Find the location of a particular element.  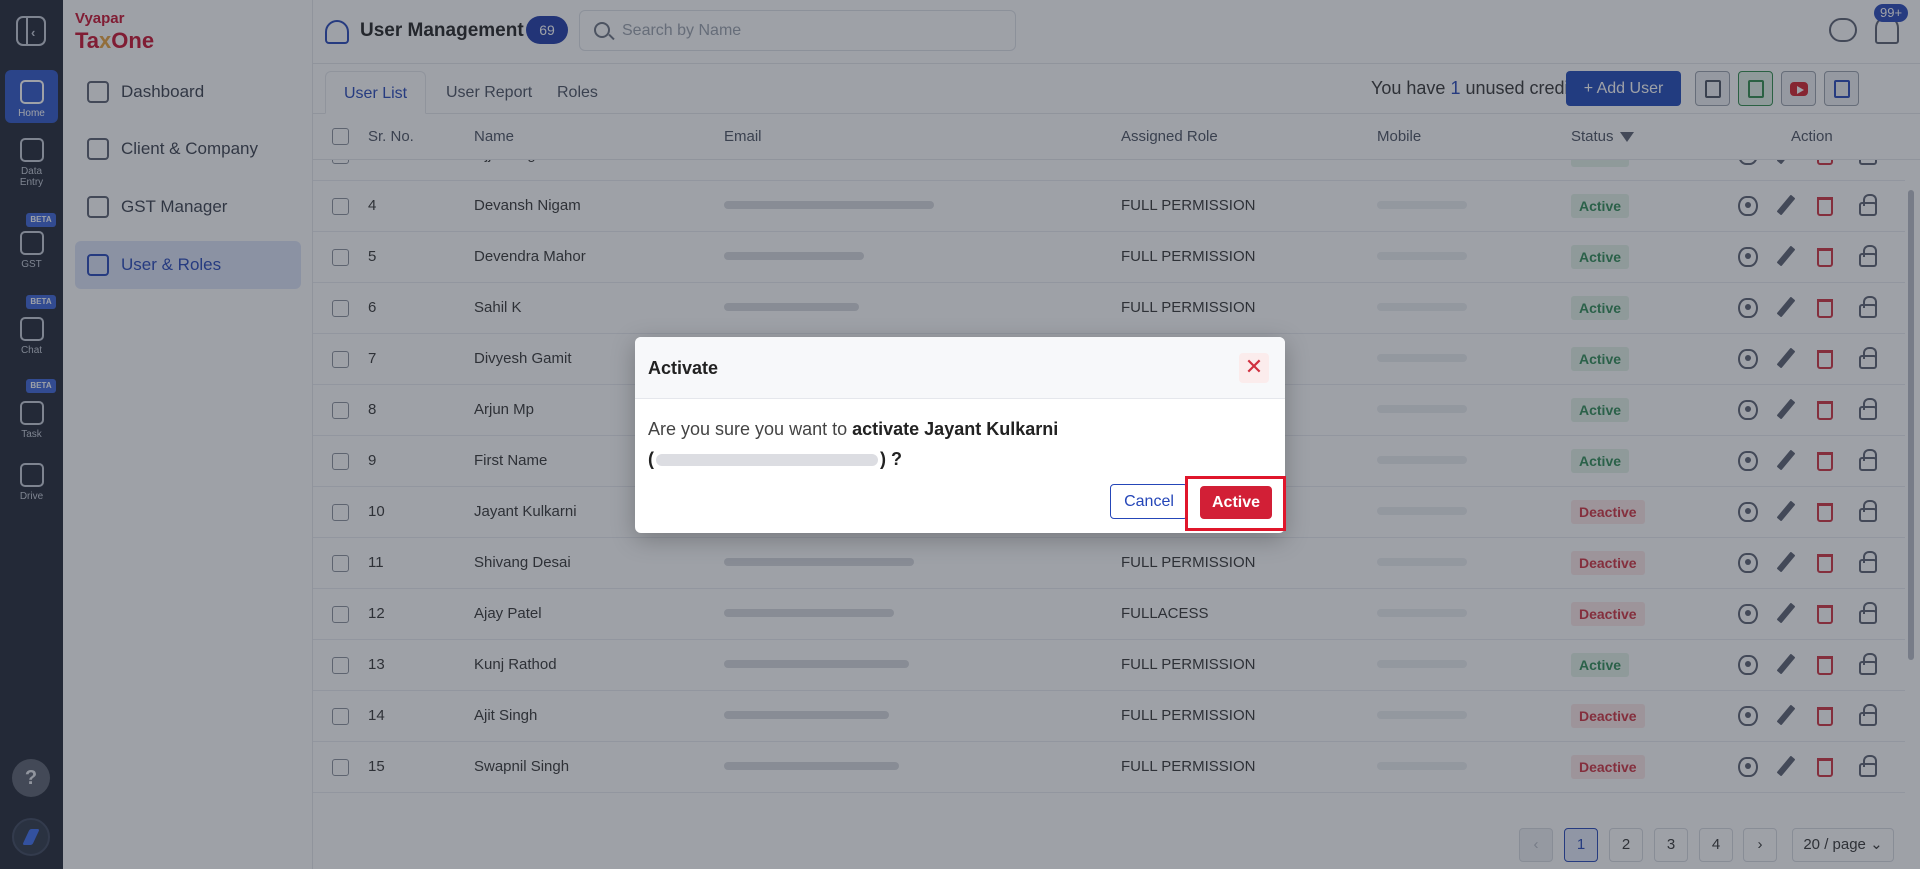

dialog-title: Activate is located at coordinates (683, 368).